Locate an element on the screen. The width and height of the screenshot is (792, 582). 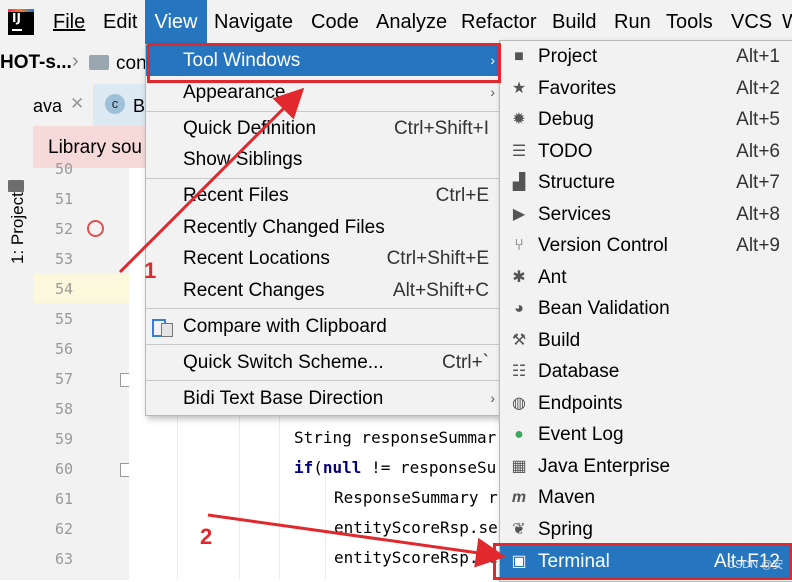
arrow-to-tool-windows is located at coordinates (211, 180).